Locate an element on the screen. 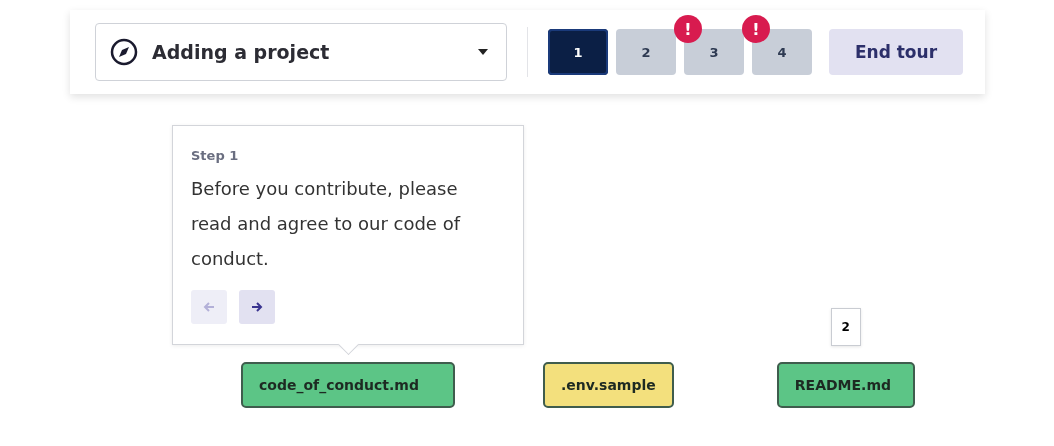  next-button is located at coordinates (257, 307).